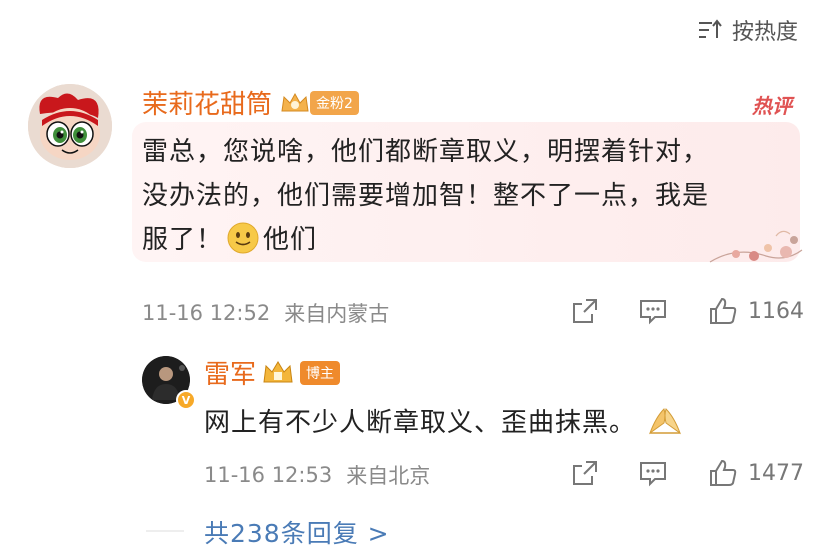 This screenshot has width=828, height=558. Describe the element at coordinates (243, 238) in the screenshot. I see `smile-emoji-icon` at that location.